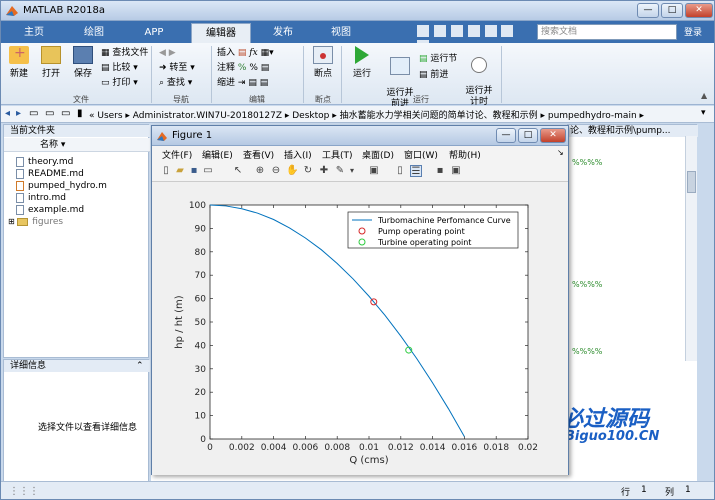 The image size is (715, 500). I want to click on x-tick-label: 0.018, so click(496, 448).